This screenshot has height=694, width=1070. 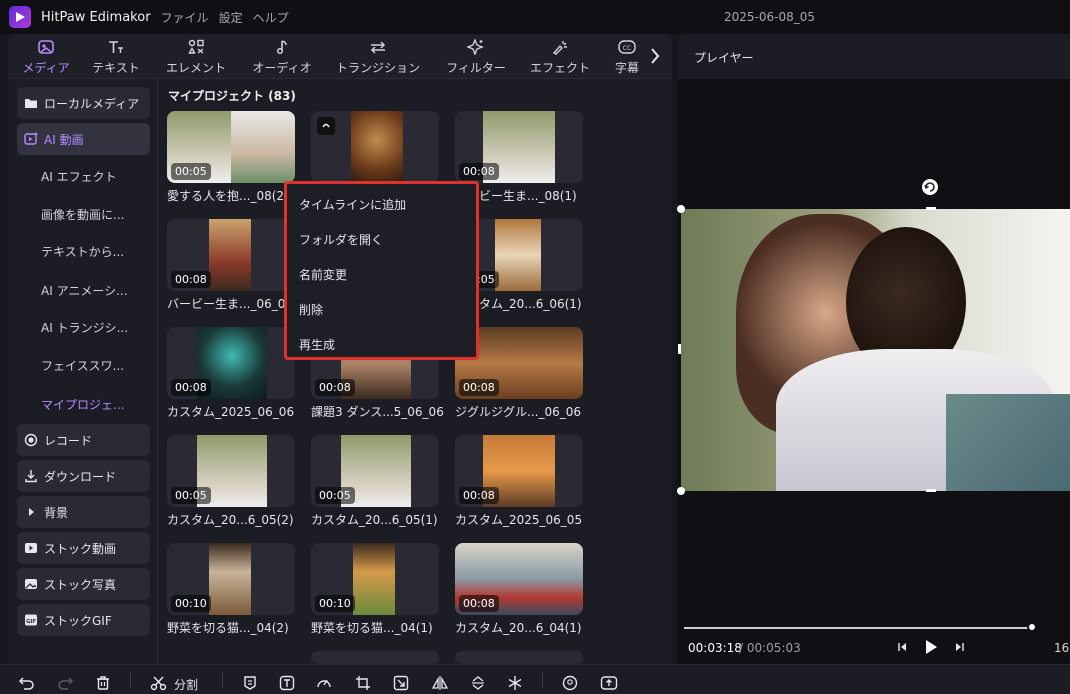 What do you see at coordinates (159, 683) in the screenshot?
I see `scissors-icon` at bounding box center [159, 683].